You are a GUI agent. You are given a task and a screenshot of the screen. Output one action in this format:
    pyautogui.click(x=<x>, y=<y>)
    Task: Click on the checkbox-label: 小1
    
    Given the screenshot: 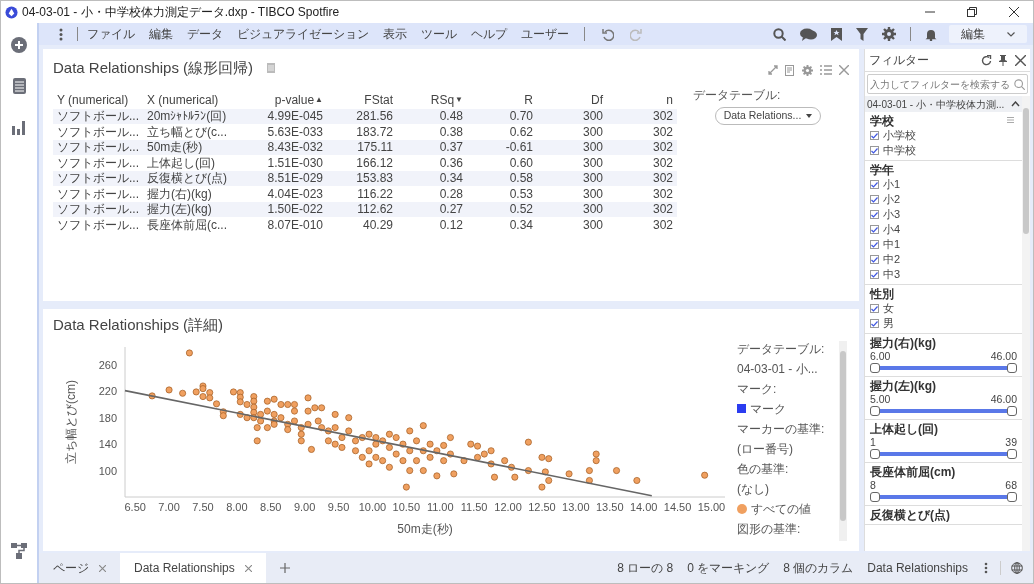 What is the action you would take?
    pyautogui.click(x=892, y=184)
    